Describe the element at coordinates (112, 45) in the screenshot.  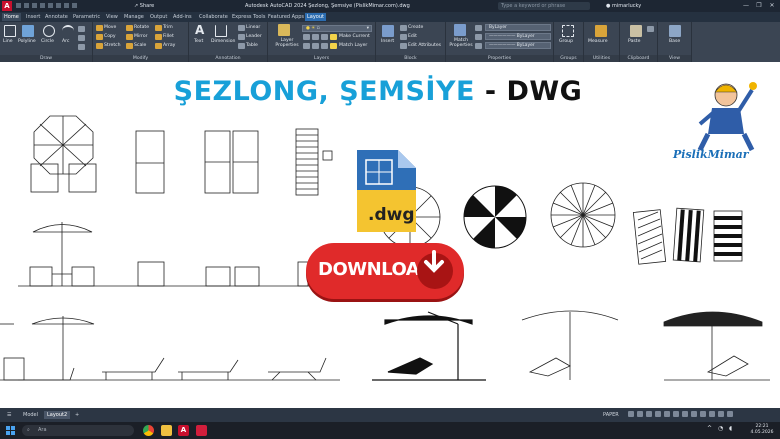
I see `stretch-button: Stretch` at that location.